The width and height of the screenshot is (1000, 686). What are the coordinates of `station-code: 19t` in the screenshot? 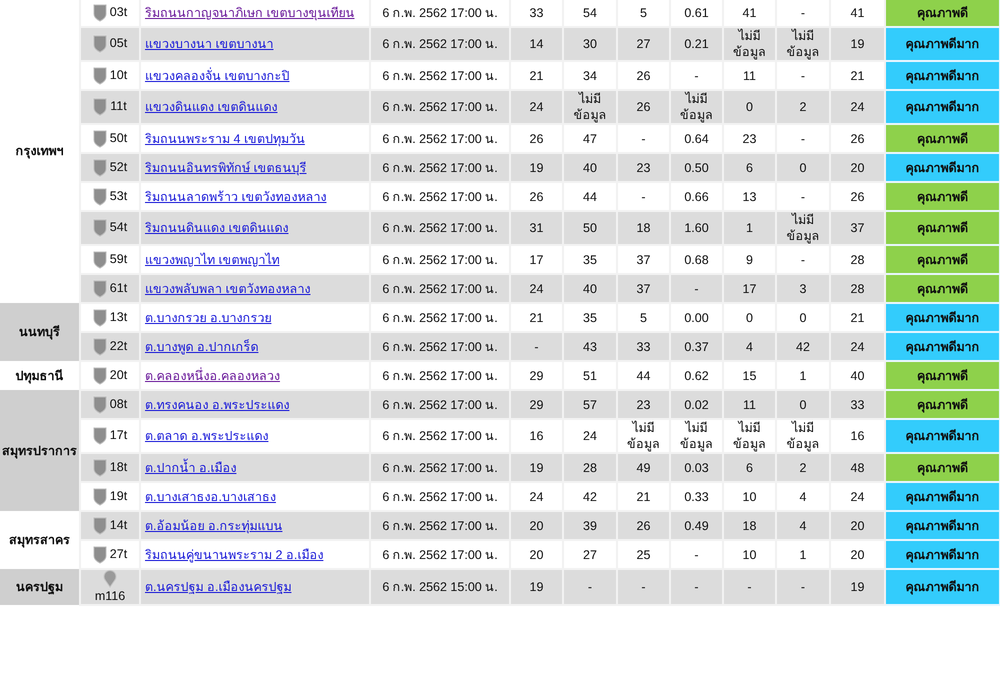 It's located at (119, 496).